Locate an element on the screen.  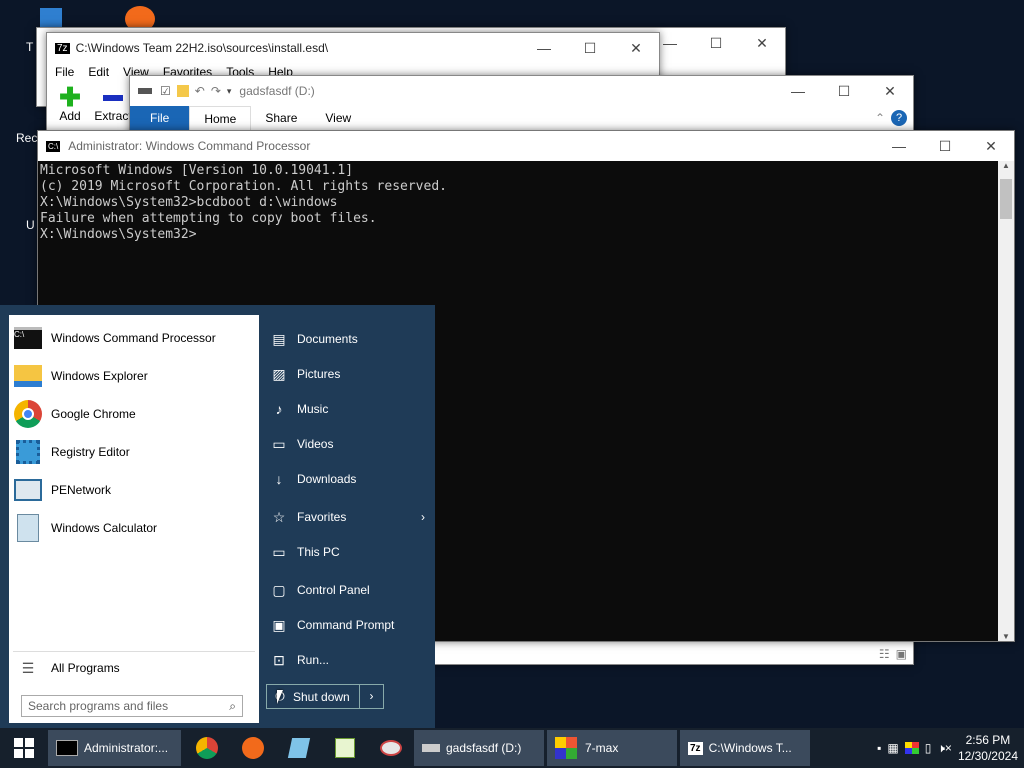
start-button is located at coordinates (24, 748).